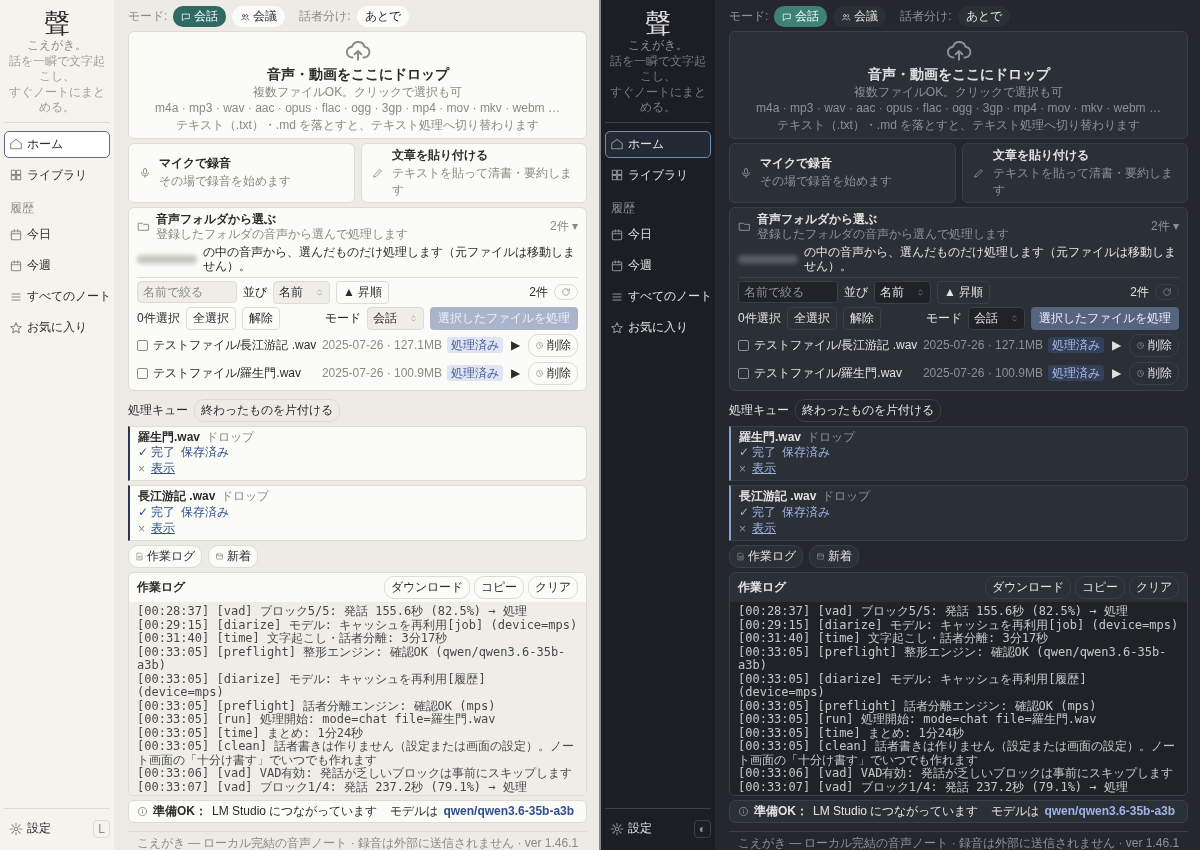 Image resolution: width=1200 pixels, height=850 pixels. What do you see at coordinates (743, 811) in the screenshot?
I see `info-icon` at bounding box center [743, 811].